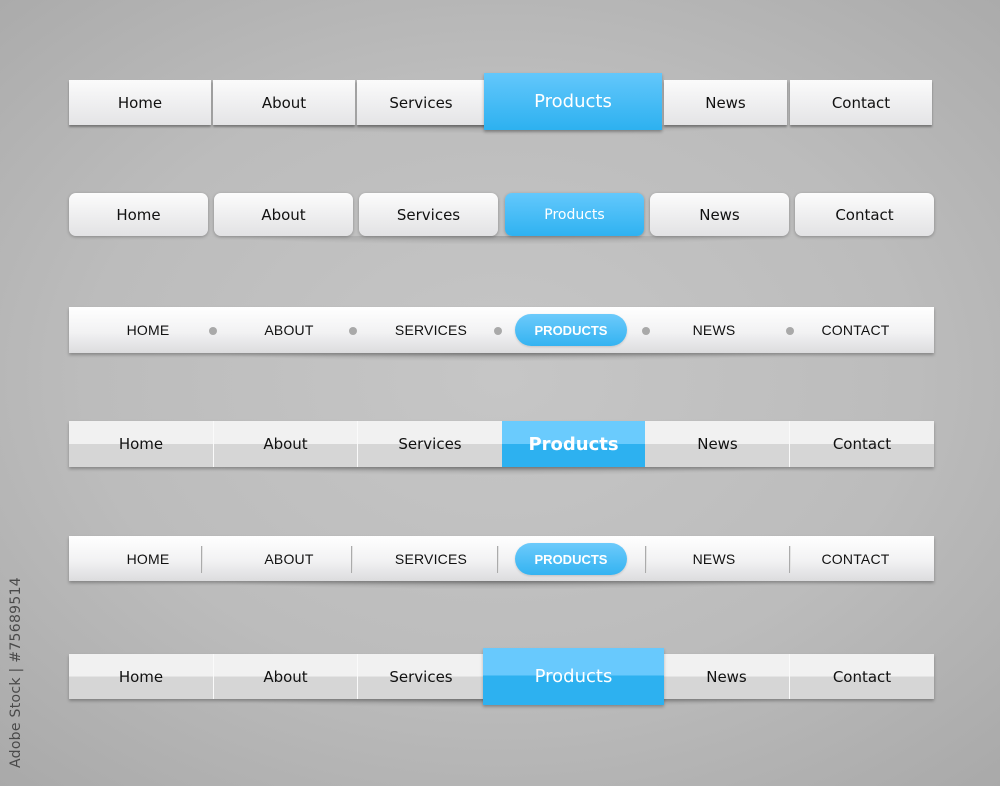 The height and width of the screenshot is (786, 1000). I want to click on nav1-item-home: Home, so click(140, 102).